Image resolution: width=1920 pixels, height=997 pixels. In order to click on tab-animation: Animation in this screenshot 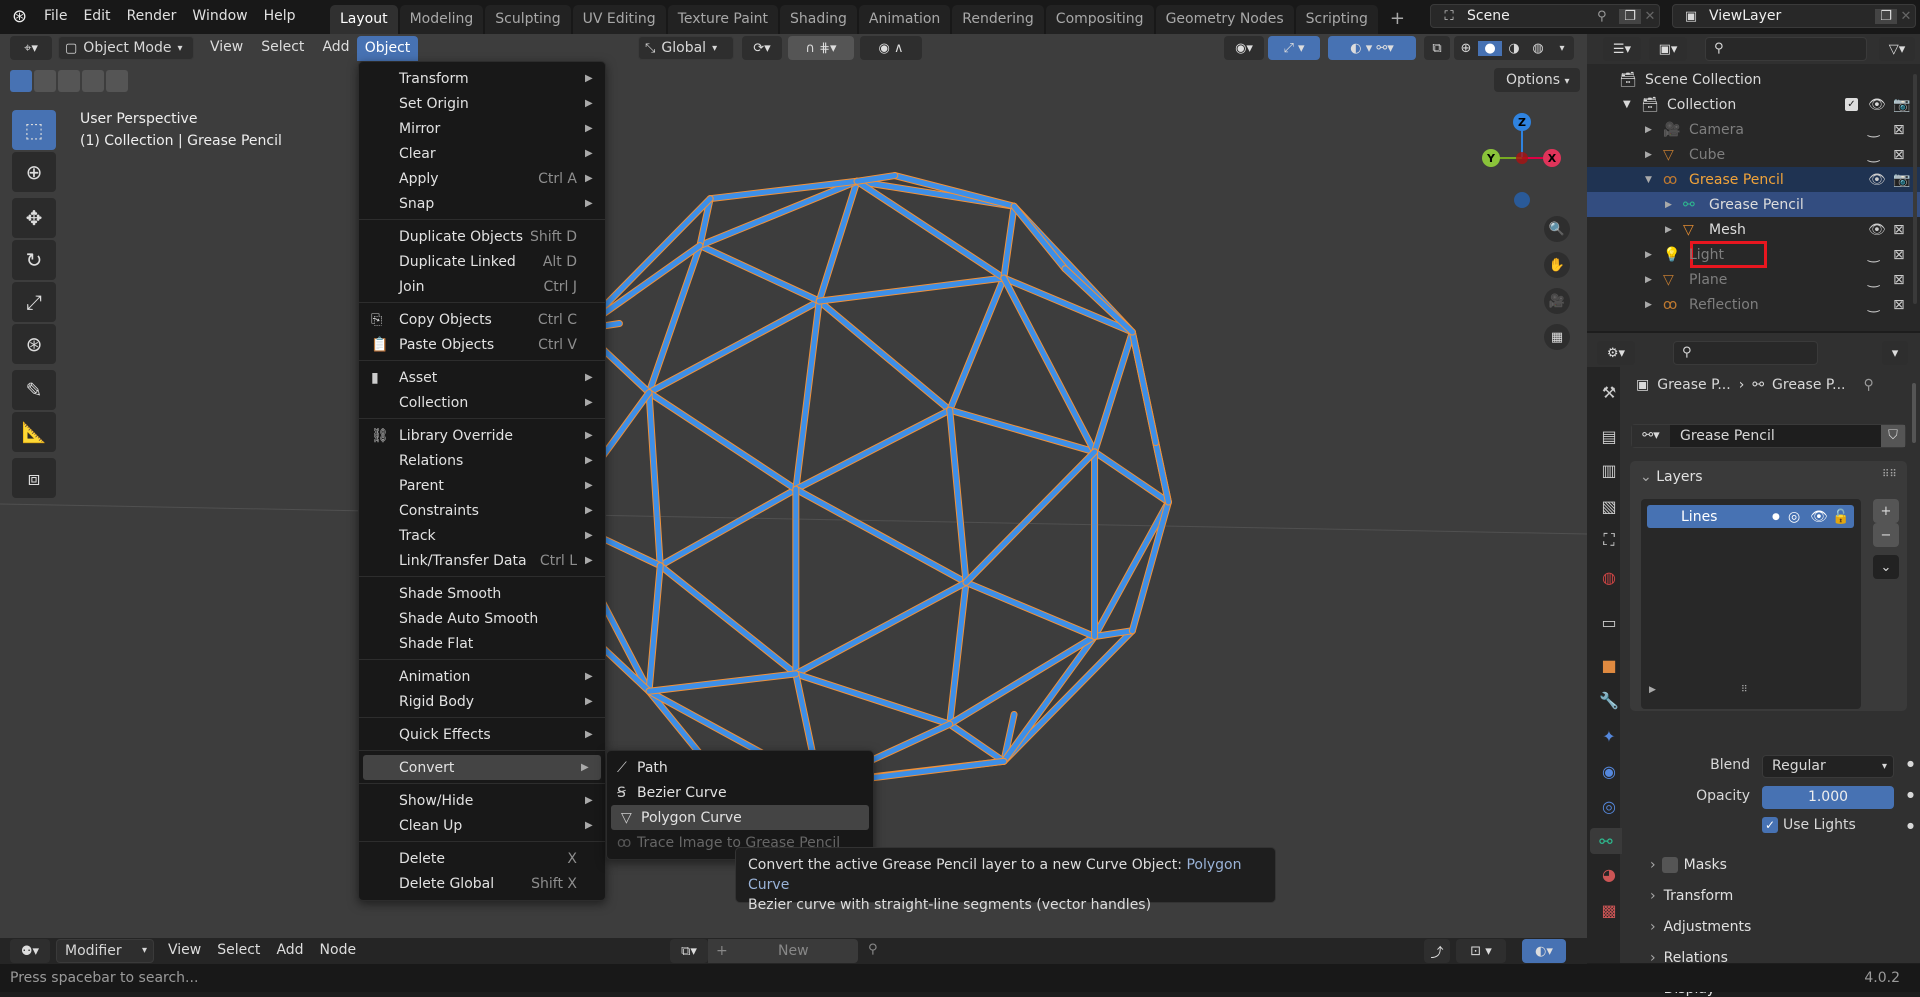, I will do `click(904, 19)`.